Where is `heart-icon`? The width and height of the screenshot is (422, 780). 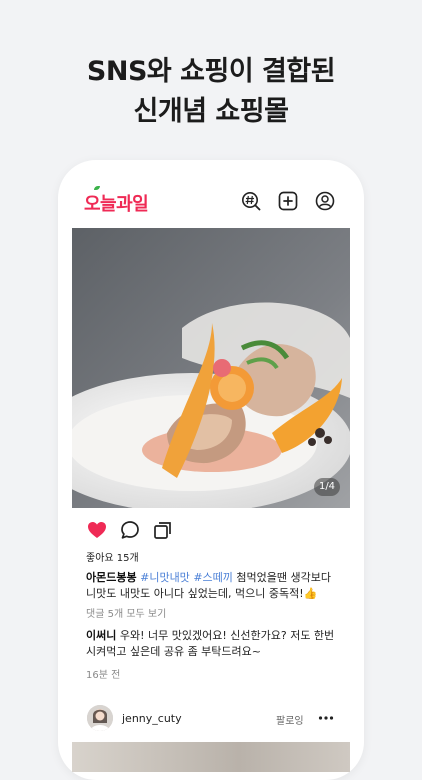 heart-icon is located at coordinates (97, 530).